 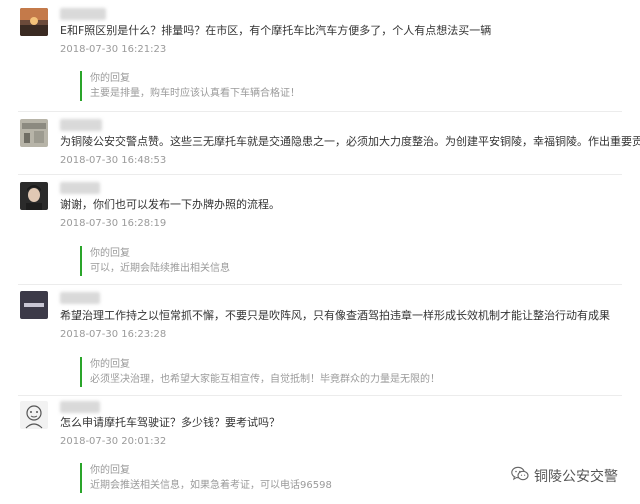 What do you see at coordinates (113, 49) in the screenshot?
I see `comment-time: 2018-07-30 16:21:23` at bounding box center [113, 49].